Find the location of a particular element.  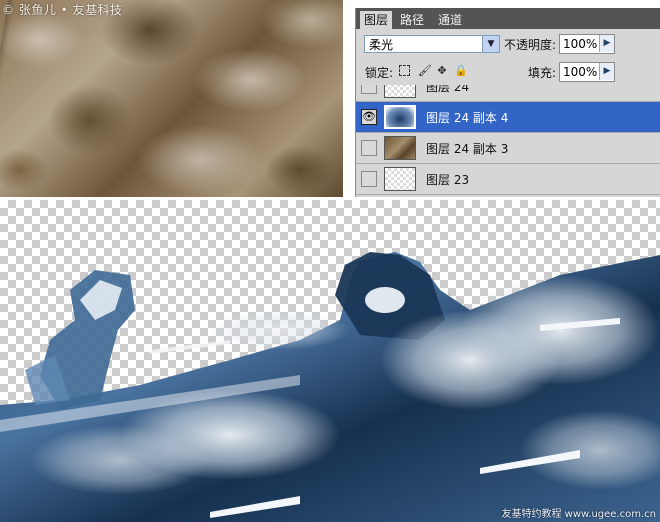

watermark-bottom: 友基特约教程 www.ugee.com.cn is located at coordinates (578, 514).